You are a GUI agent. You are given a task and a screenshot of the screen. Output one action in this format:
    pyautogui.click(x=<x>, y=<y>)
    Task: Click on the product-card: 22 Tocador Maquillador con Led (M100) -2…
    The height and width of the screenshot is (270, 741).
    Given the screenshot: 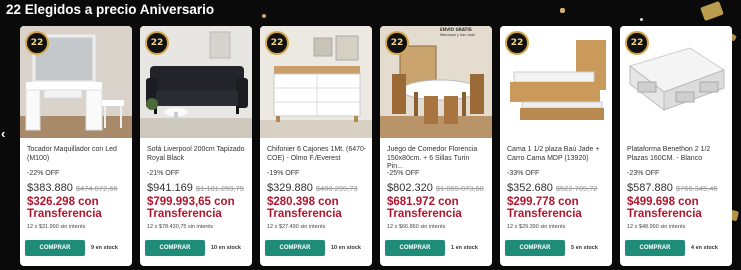 What is the action you would take?
    pyautogui.click(x=76, y=146)
    